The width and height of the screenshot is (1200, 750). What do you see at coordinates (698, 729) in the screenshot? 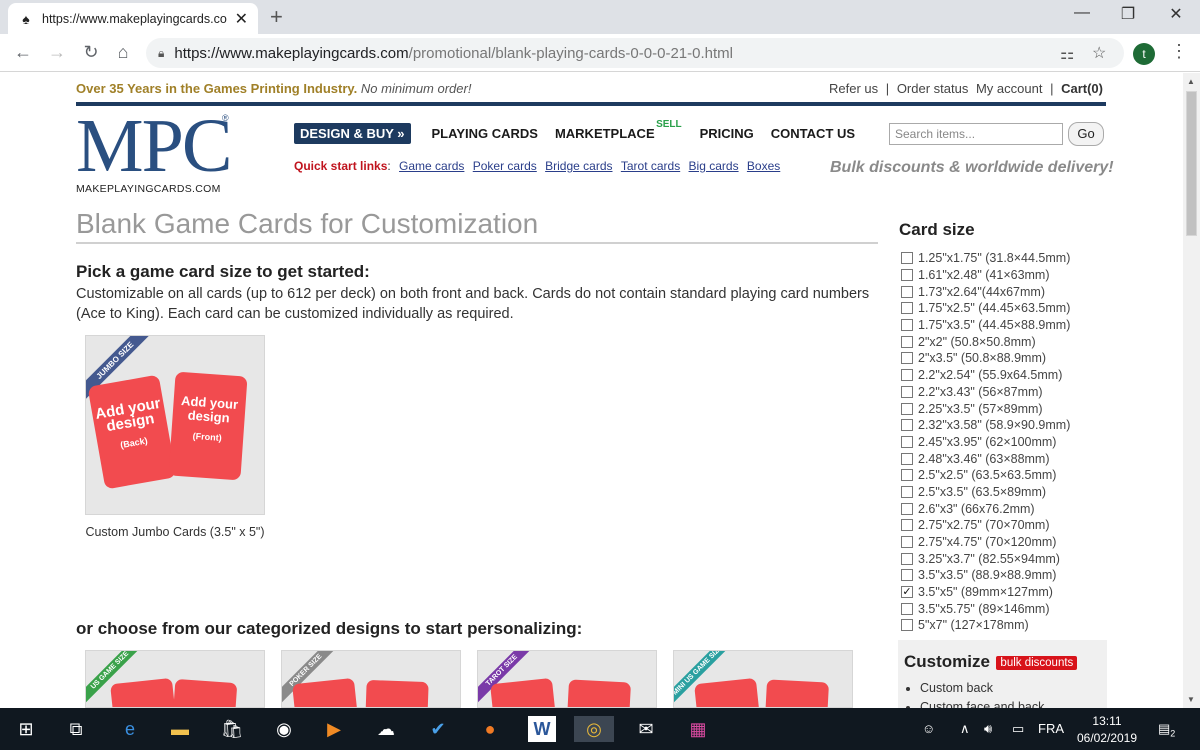
I see `movie-maker-icon: ▦` at bounding box center [698, 729].